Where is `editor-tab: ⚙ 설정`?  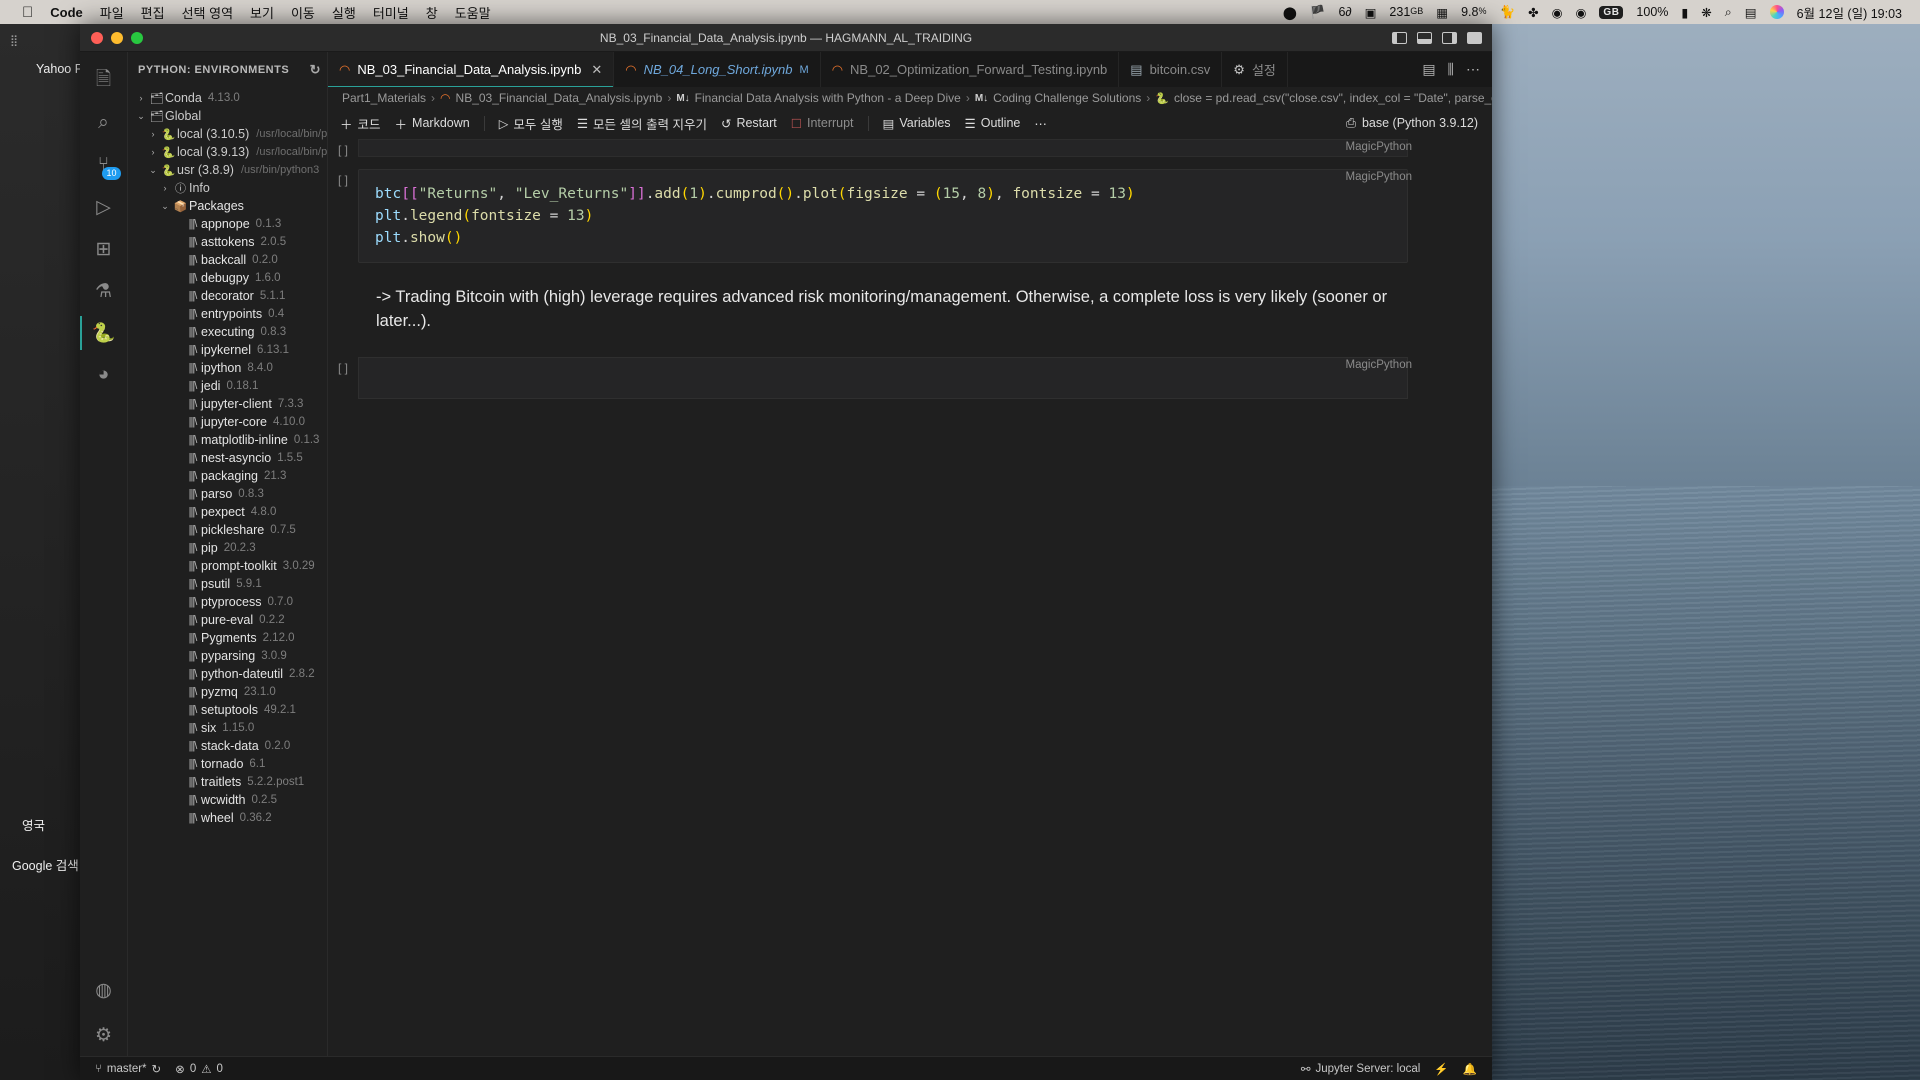 editor-tab: ⚙ 설정 is located at coordinates (1255, 69).